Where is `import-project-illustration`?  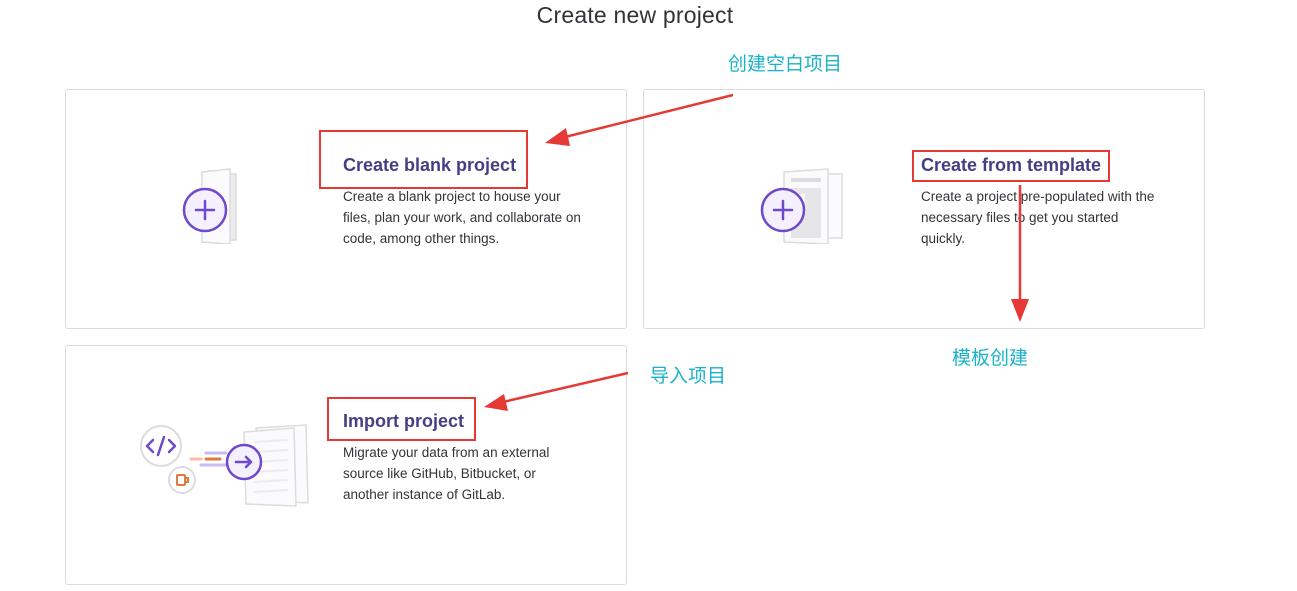
import-project-illustration is located at coordinates (224, 465).